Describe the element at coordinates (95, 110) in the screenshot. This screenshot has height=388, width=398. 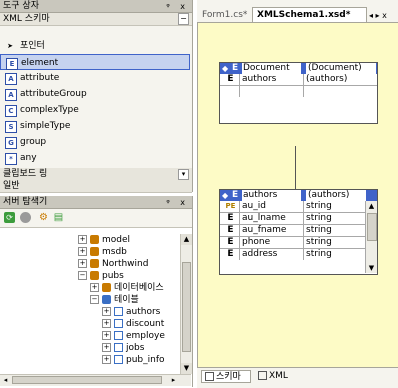
I see `toolbox-item-complextype: CcomplexType` at that location.